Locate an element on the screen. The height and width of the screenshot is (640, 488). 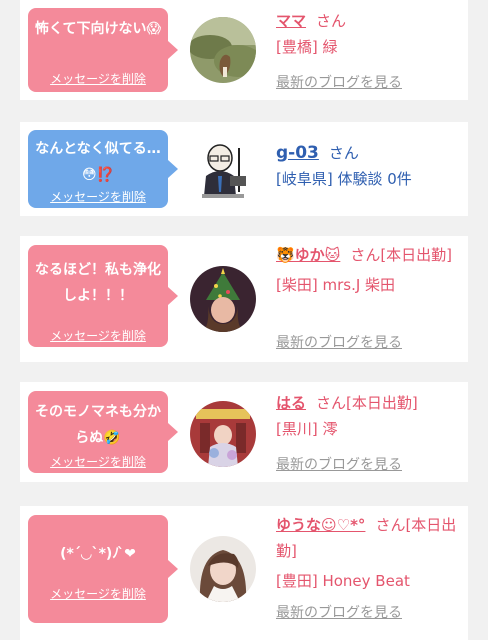
message-text: (*´◡`*)ﾉ ̀❤ is located at coordinates (98, 554).